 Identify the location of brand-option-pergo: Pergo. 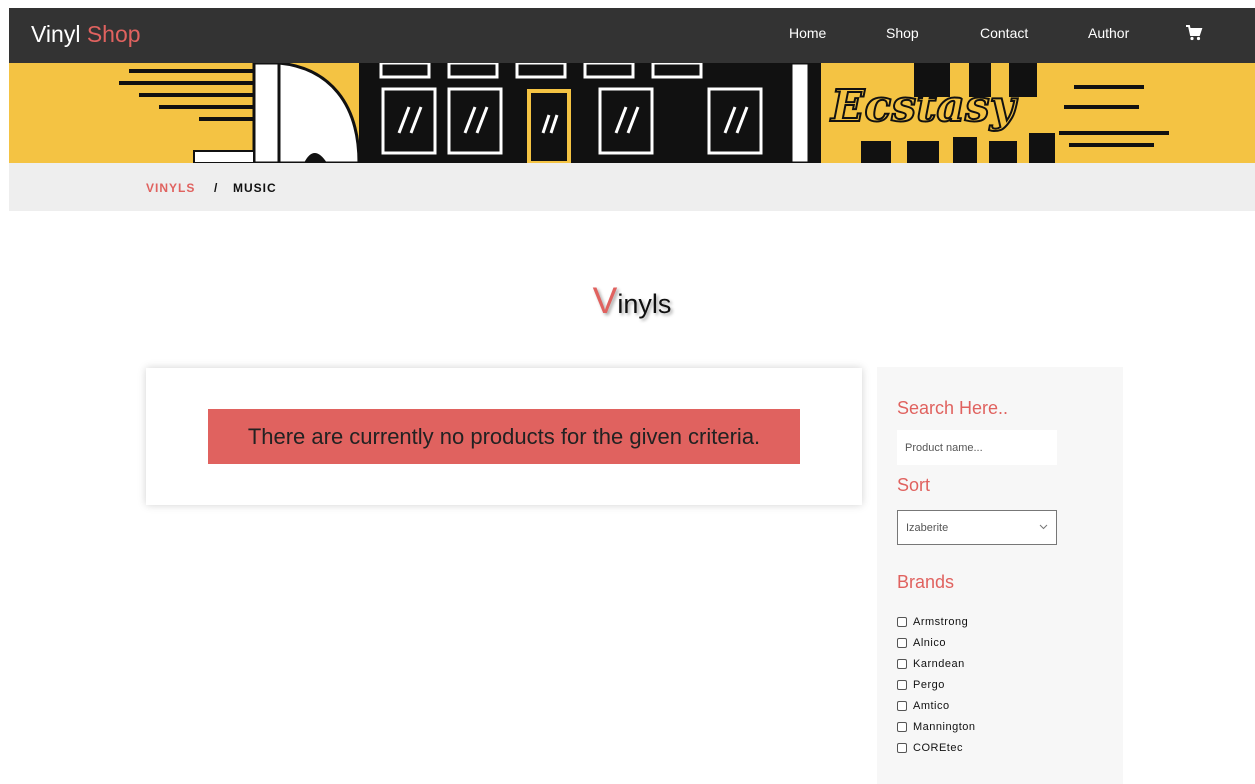
(936, 684).